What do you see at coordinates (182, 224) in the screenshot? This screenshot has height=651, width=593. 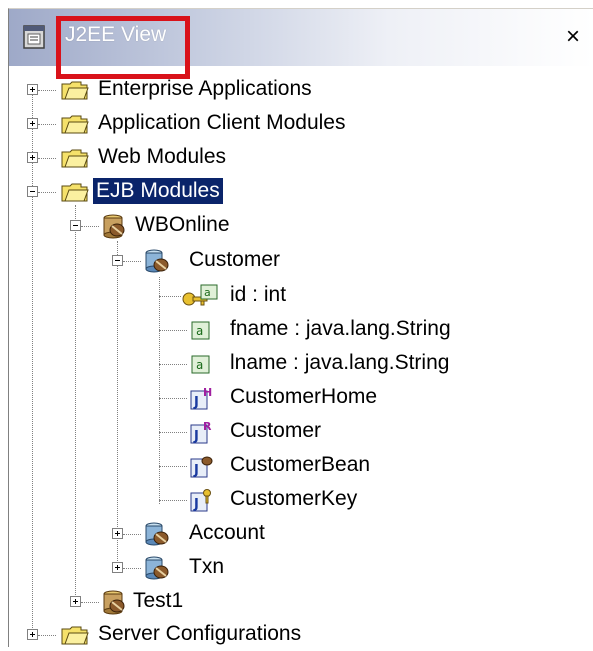 I see `tree-label: WBOnline` at bounding box center [182, 224].